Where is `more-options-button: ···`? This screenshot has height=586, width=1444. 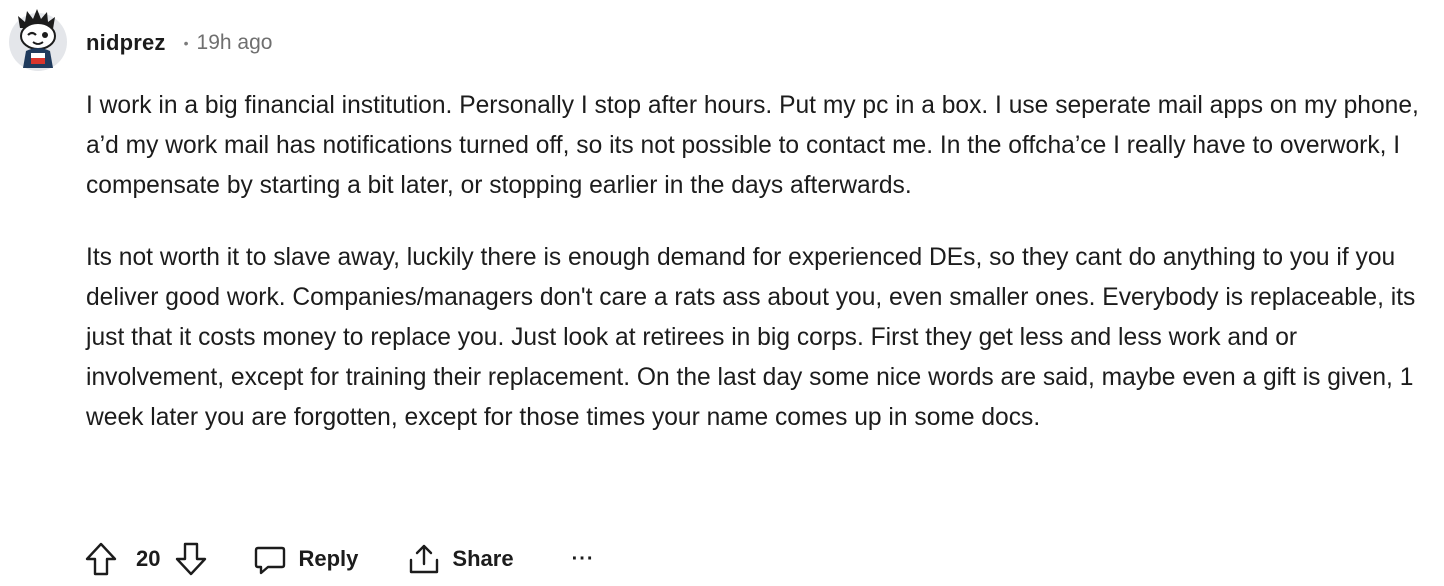 more-options-button: ··· is located at coordinates (583, 559).